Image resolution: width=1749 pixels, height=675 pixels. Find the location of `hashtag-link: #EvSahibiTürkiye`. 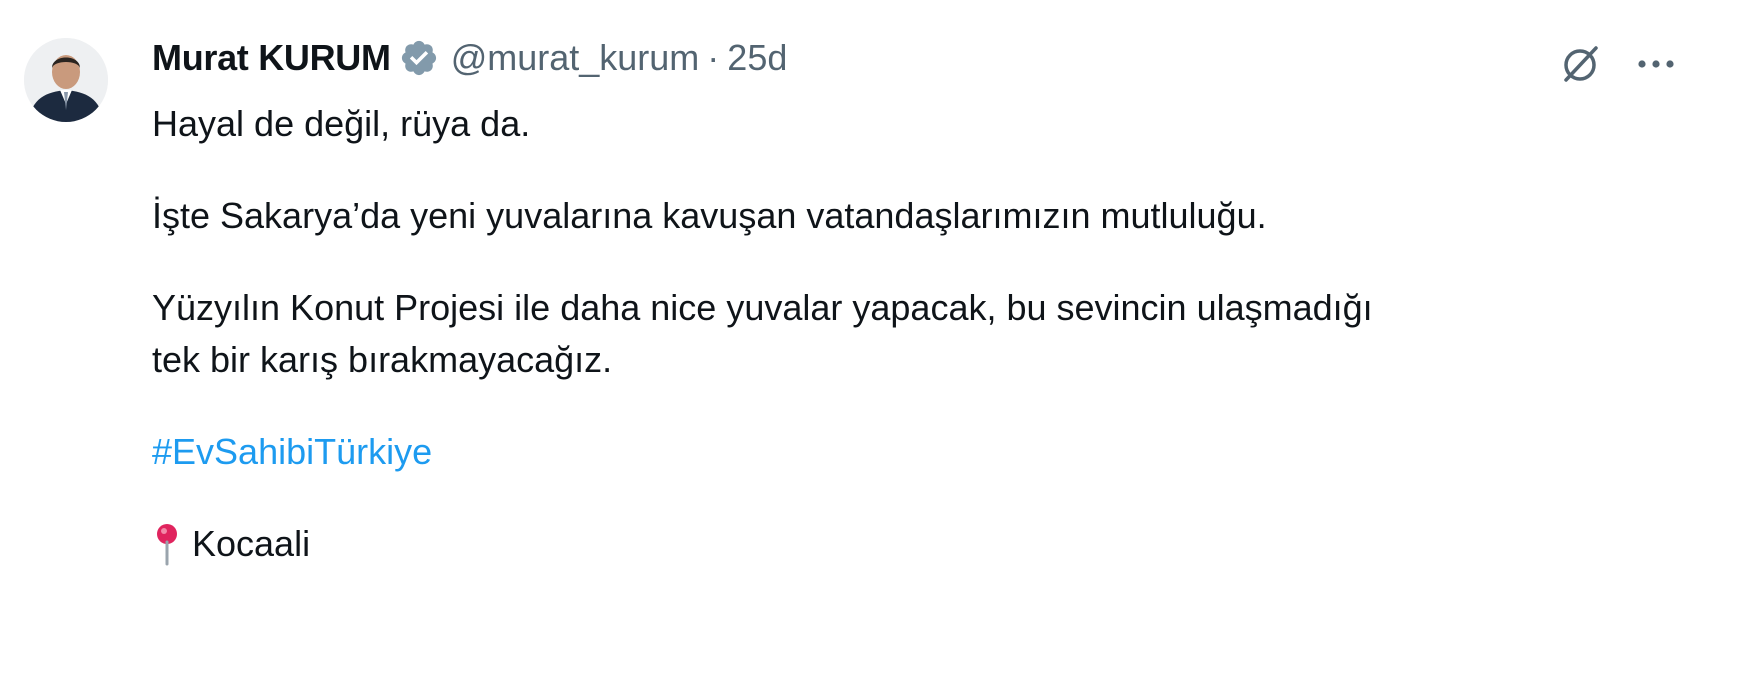

hashtag-link: #EvSahibiTürkiye is located at coordinates (292, 451).